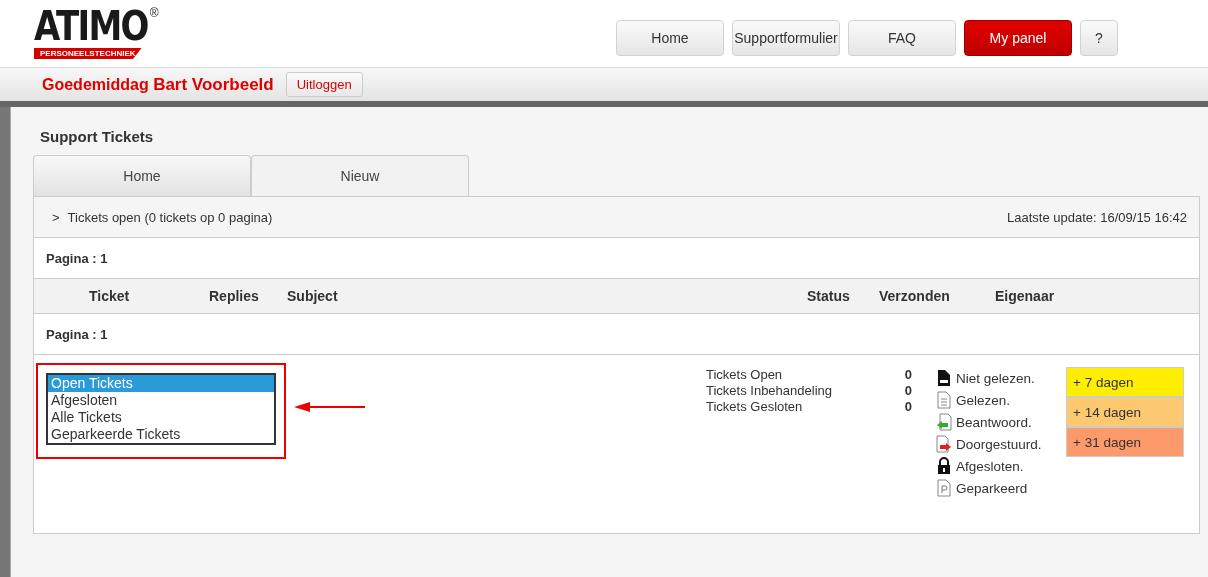 This screenshot has width=1208, height=577. What do you see at coordinates (110, 296) in the screenshot?
I see `column-header: Ticket` at bounding box center [110, 296].